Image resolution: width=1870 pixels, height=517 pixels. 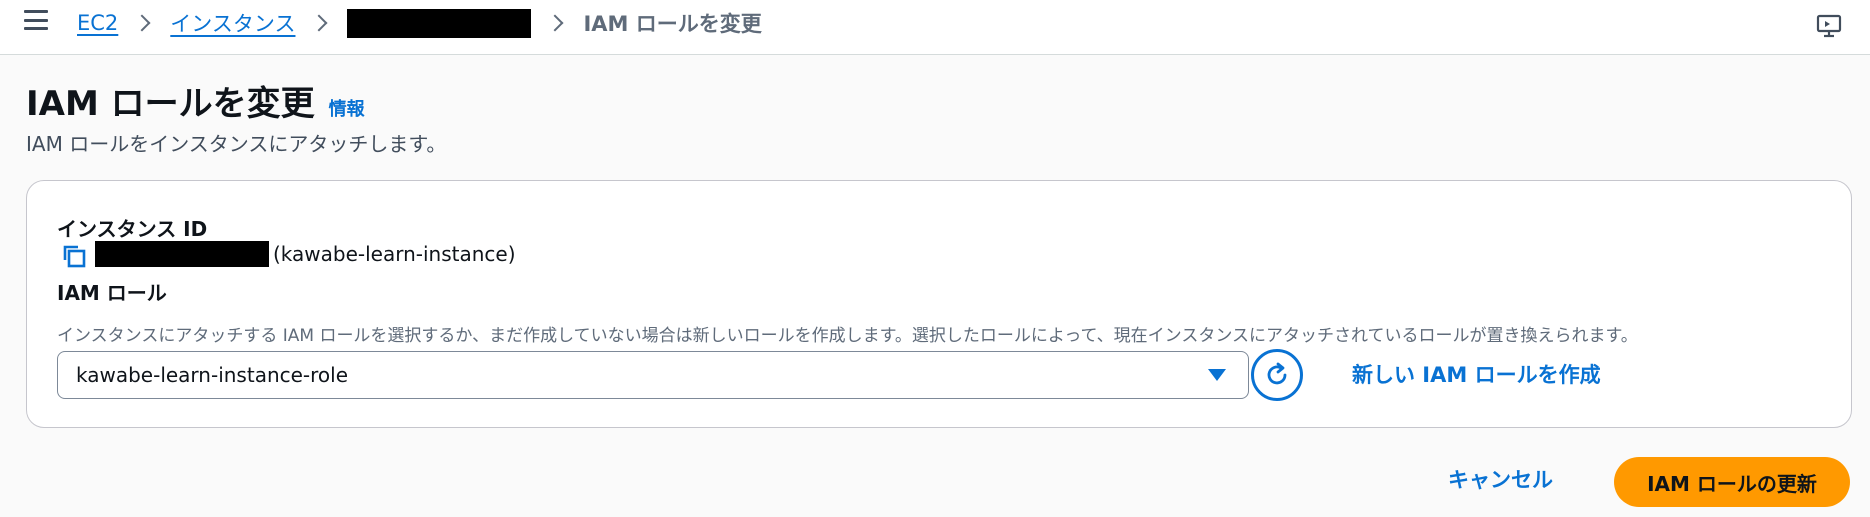 What do you see at coordinates (1500, 479) in the screenshot?
I see `cancel-button: キャンセル` at bounding box center [1500, 479].